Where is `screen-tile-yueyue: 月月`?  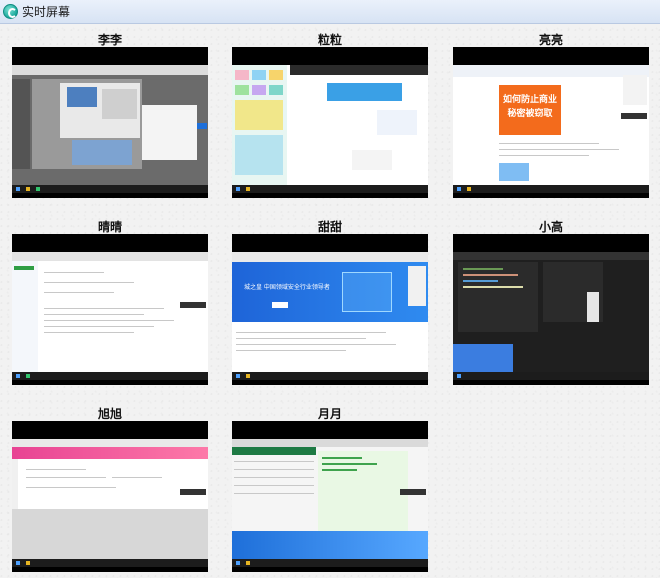 screen-tile-yueyue: 月月 is located at coordinates (330, 489).